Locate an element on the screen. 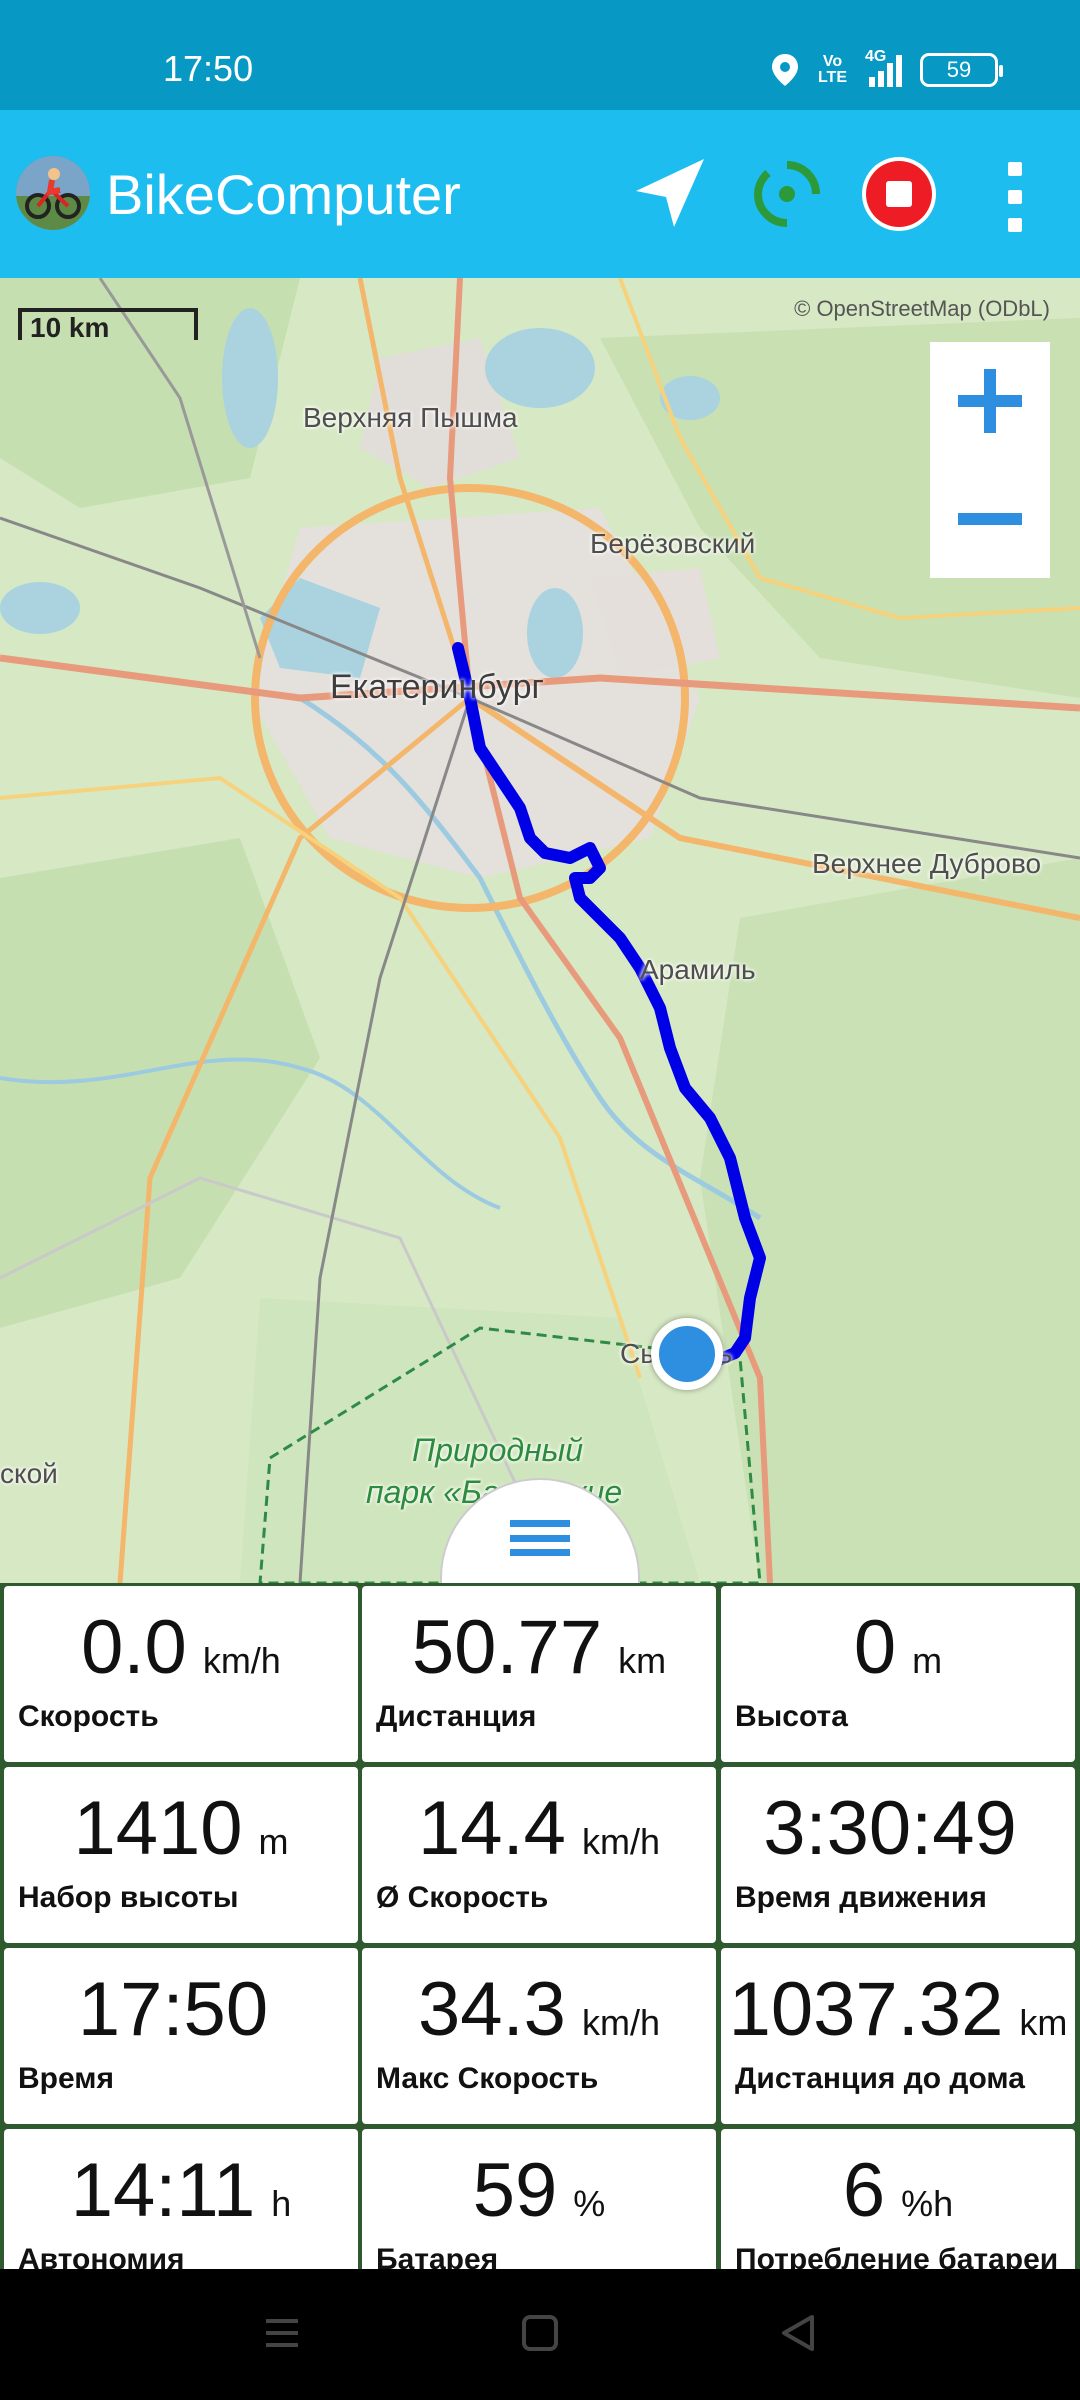 This screenshot has height=2400, width=1080. status-icons: Vo LTE 4G 59 is located at coordinates (886, 68).